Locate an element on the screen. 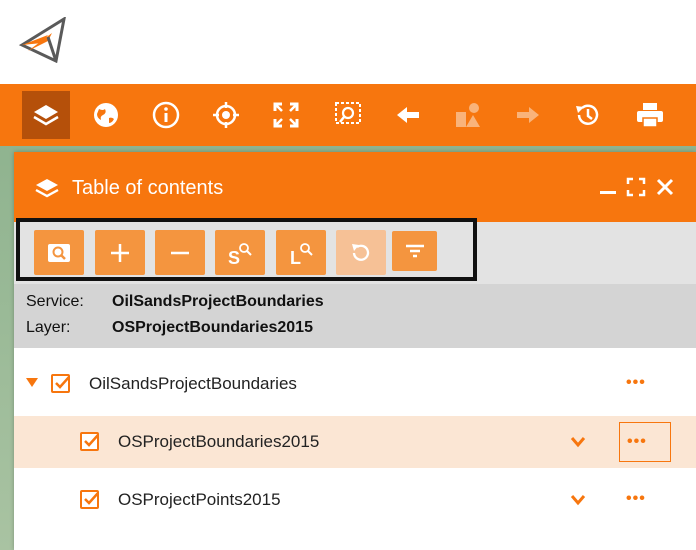  caret-down-icon is located at coordinates (32, 383).